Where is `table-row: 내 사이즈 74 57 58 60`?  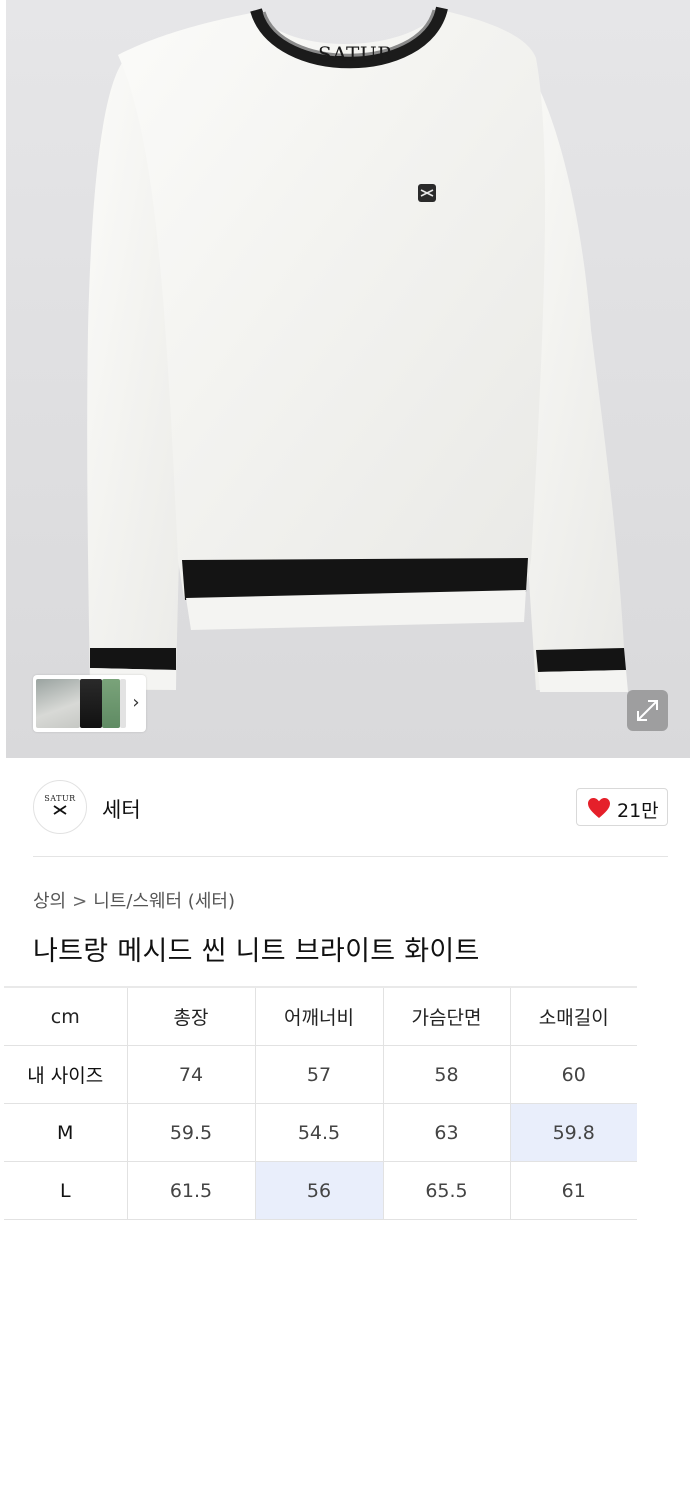 table-row: 내 사이즈 74 57 58 60 is located at coordinates (320, 1074).